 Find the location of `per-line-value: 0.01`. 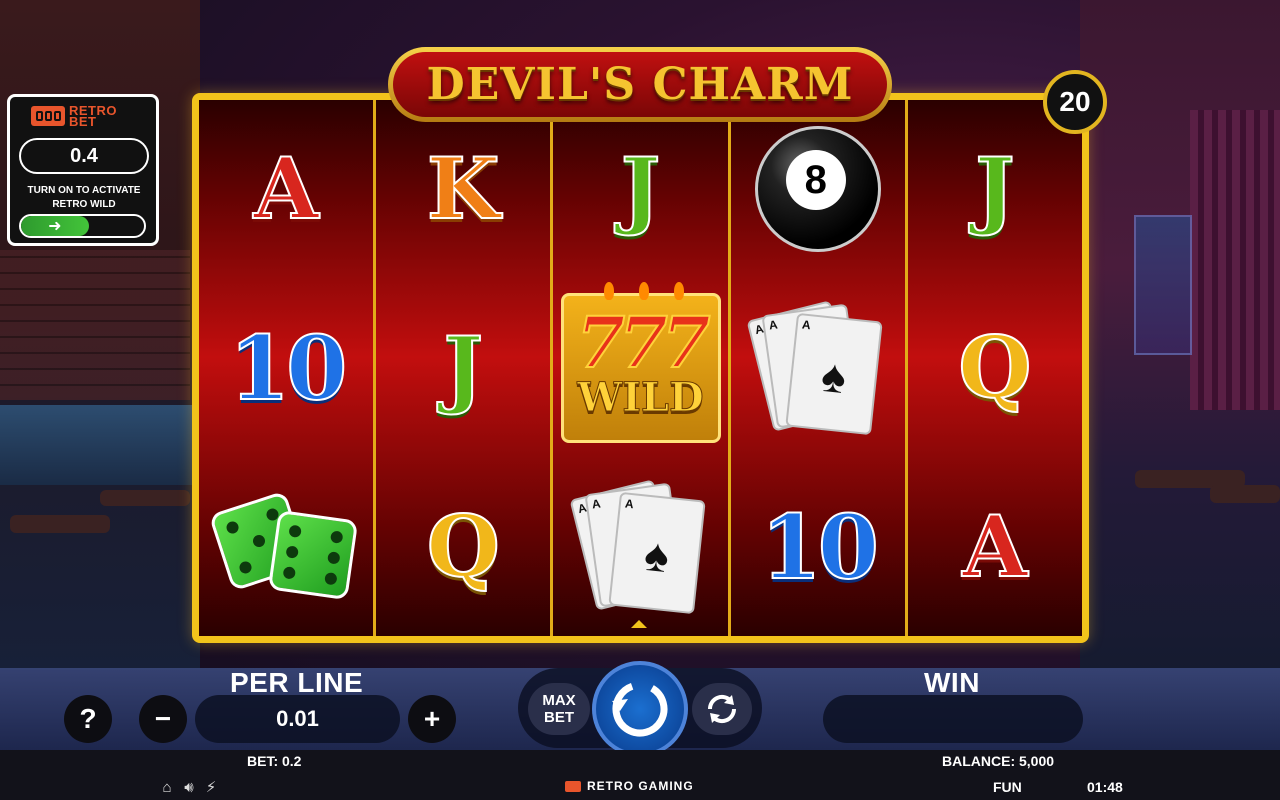

per-line-value: 0.01 is located at coordinates (297, 719).